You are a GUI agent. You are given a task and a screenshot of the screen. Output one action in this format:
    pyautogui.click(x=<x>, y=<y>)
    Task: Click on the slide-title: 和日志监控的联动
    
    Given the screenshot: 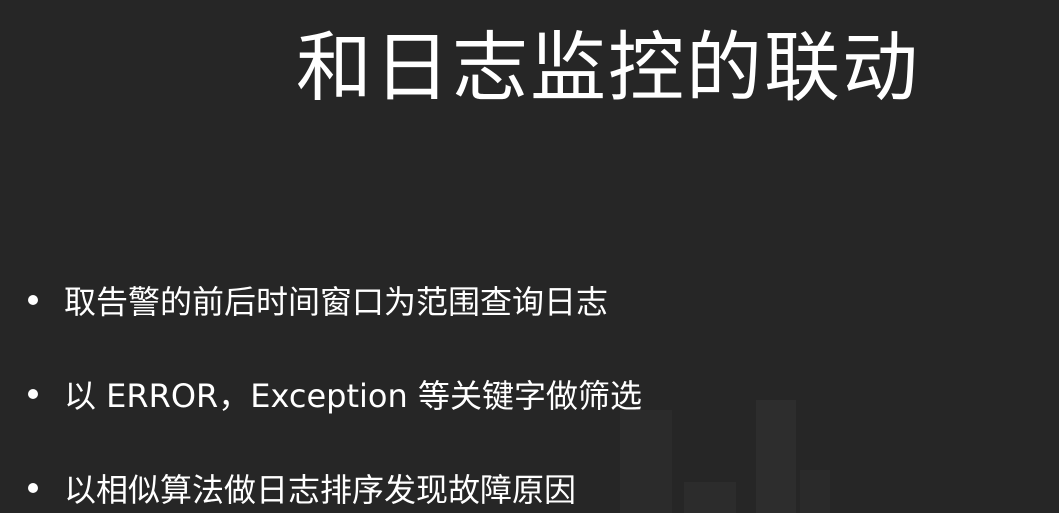 What is the action you would take?
    pyautogui.click(x=608, y=67)
    